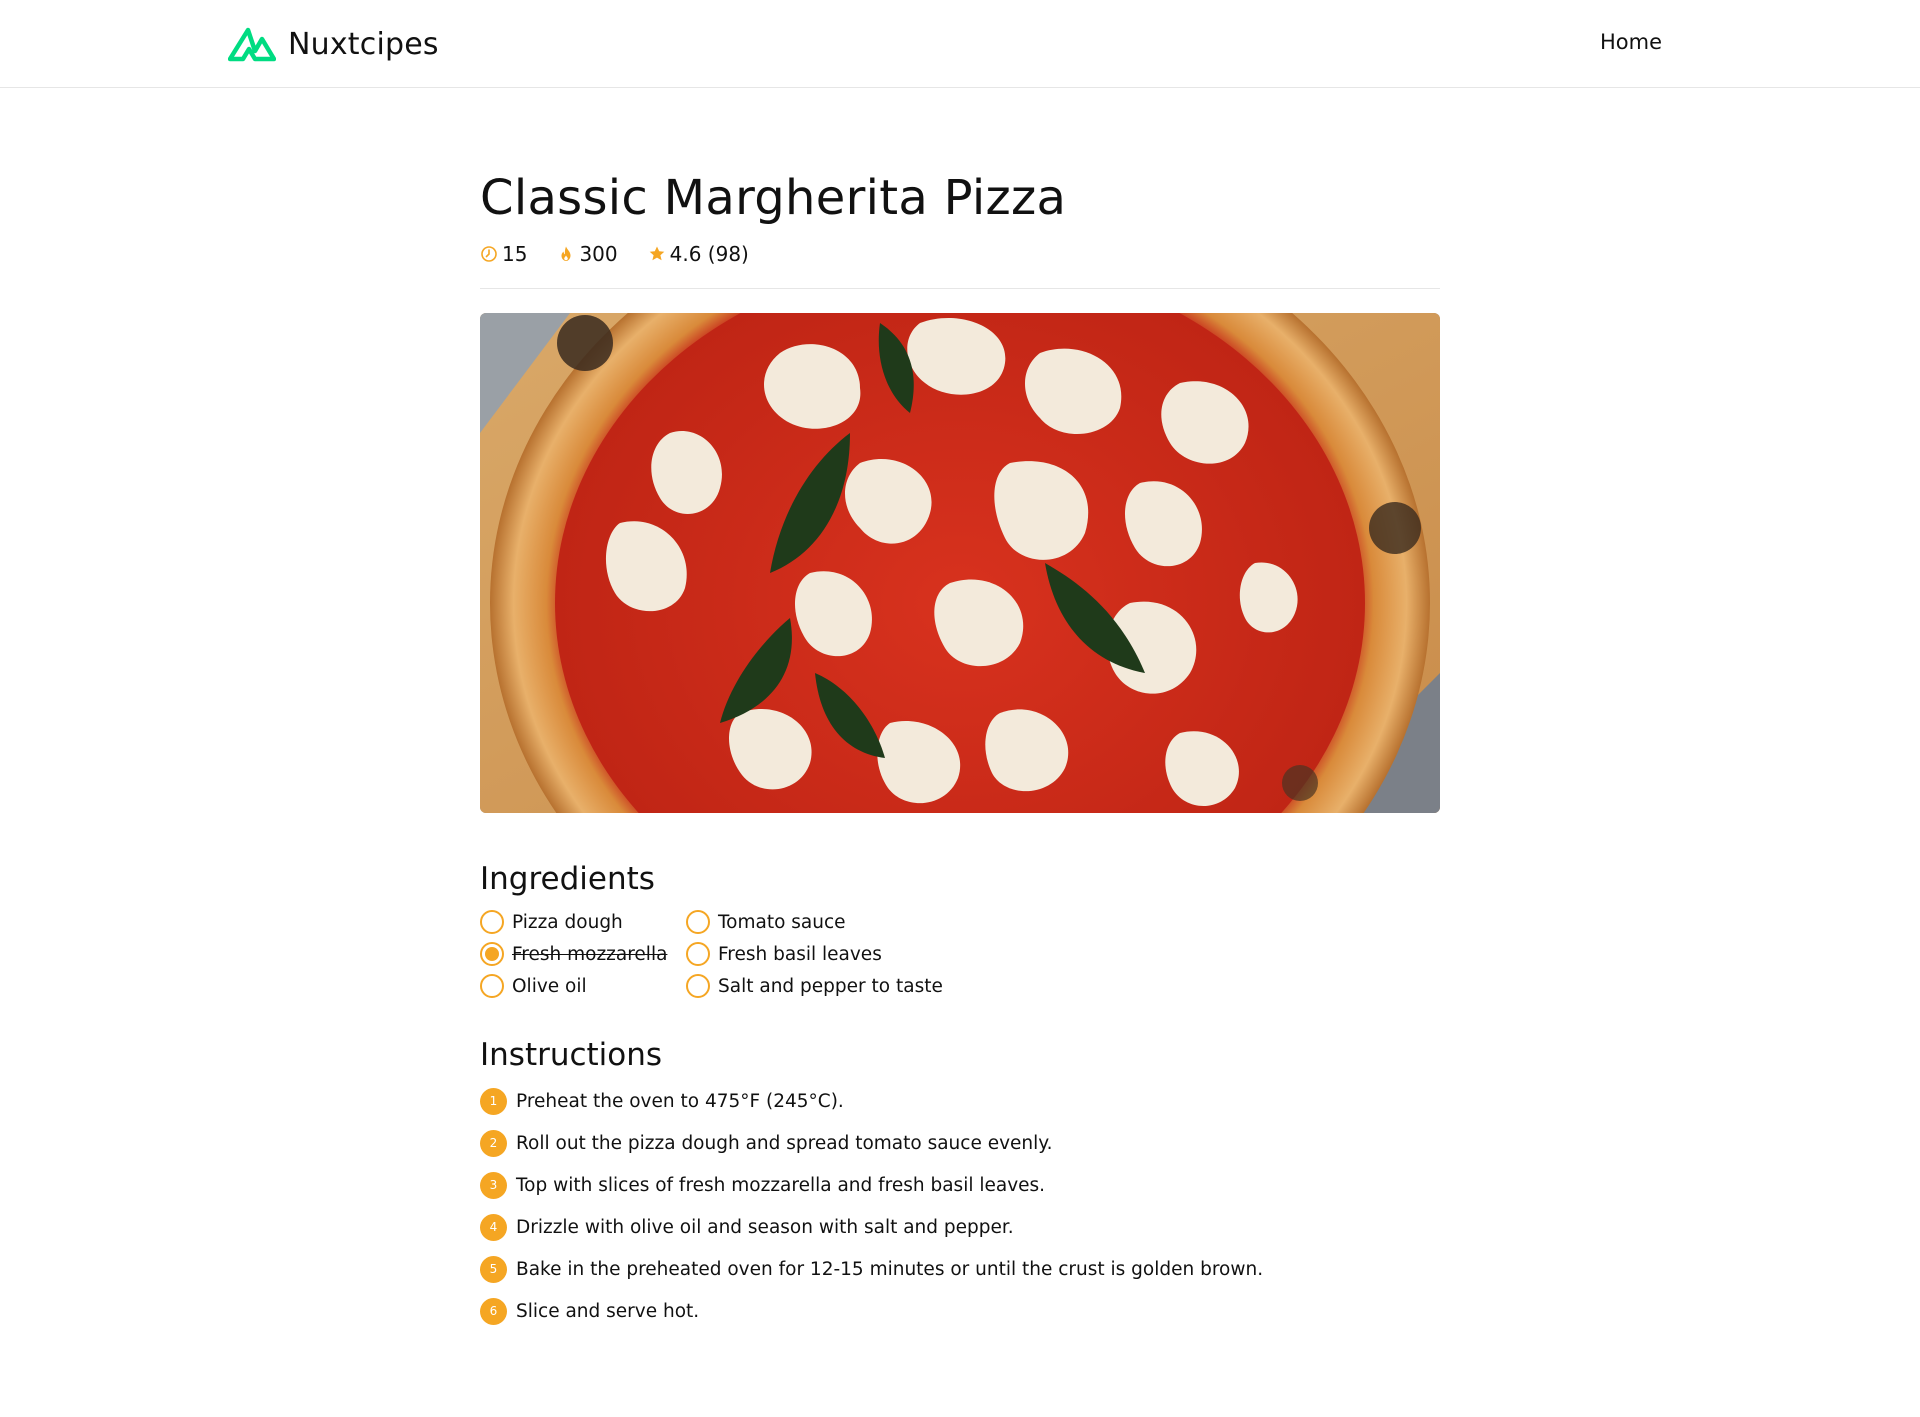 The width and height of the screenshot is (1920, 1417). I want to click on instruction-step: 1 Preheat the oven to 475°F (245°C)., so click(960, 1101).